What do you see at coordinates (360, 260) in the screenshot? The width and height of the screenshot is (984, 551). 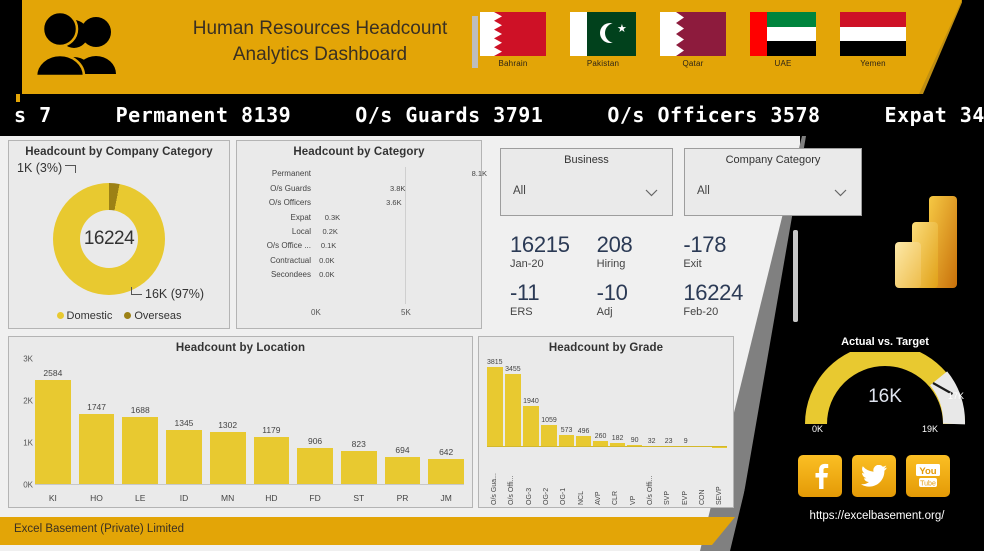 I see `bar-row: Contractual 0.0K` at bounding box center [360, 260].